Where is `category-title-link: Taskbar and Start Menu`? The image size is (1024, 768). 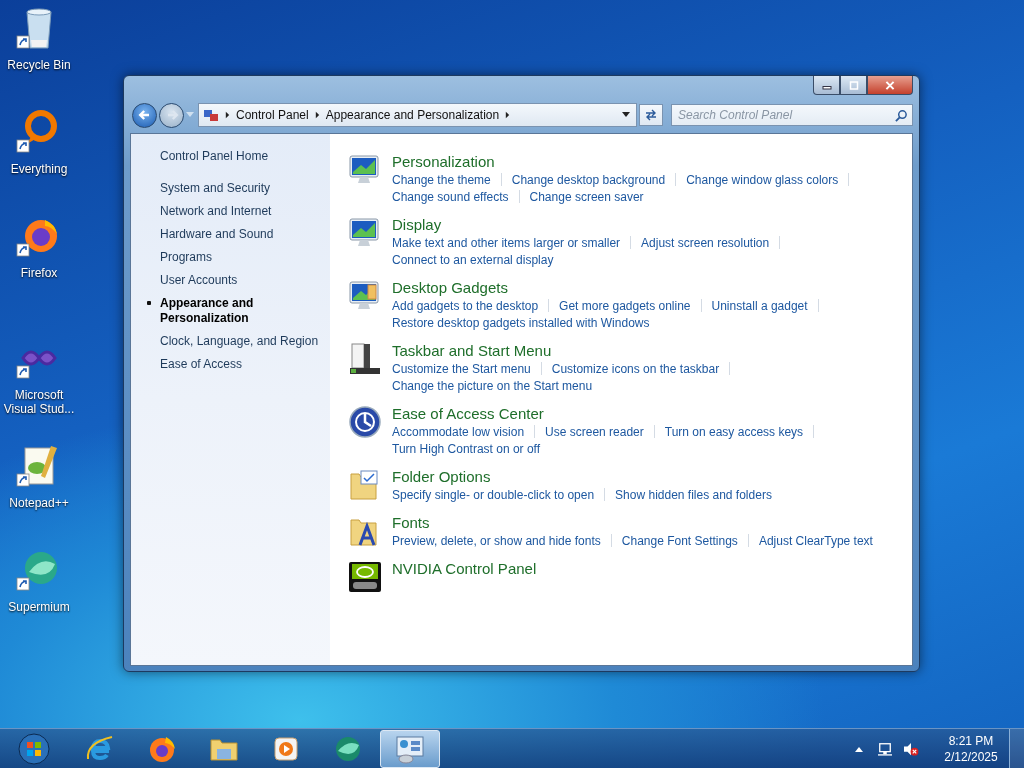 category-title-link: Taskbar and Start Menu is located at coordinates (566, 351).